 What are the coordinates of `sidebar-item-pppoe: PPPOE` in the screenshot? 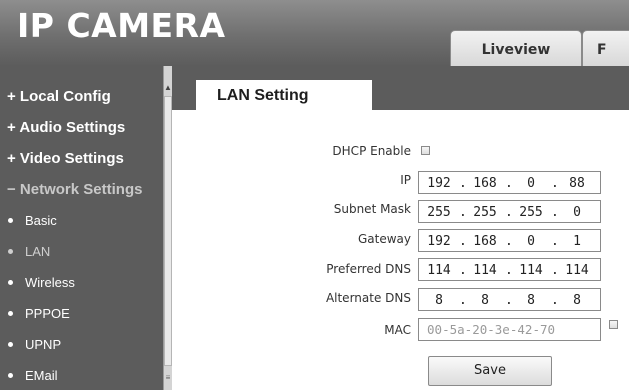 It's located at (81, 313).